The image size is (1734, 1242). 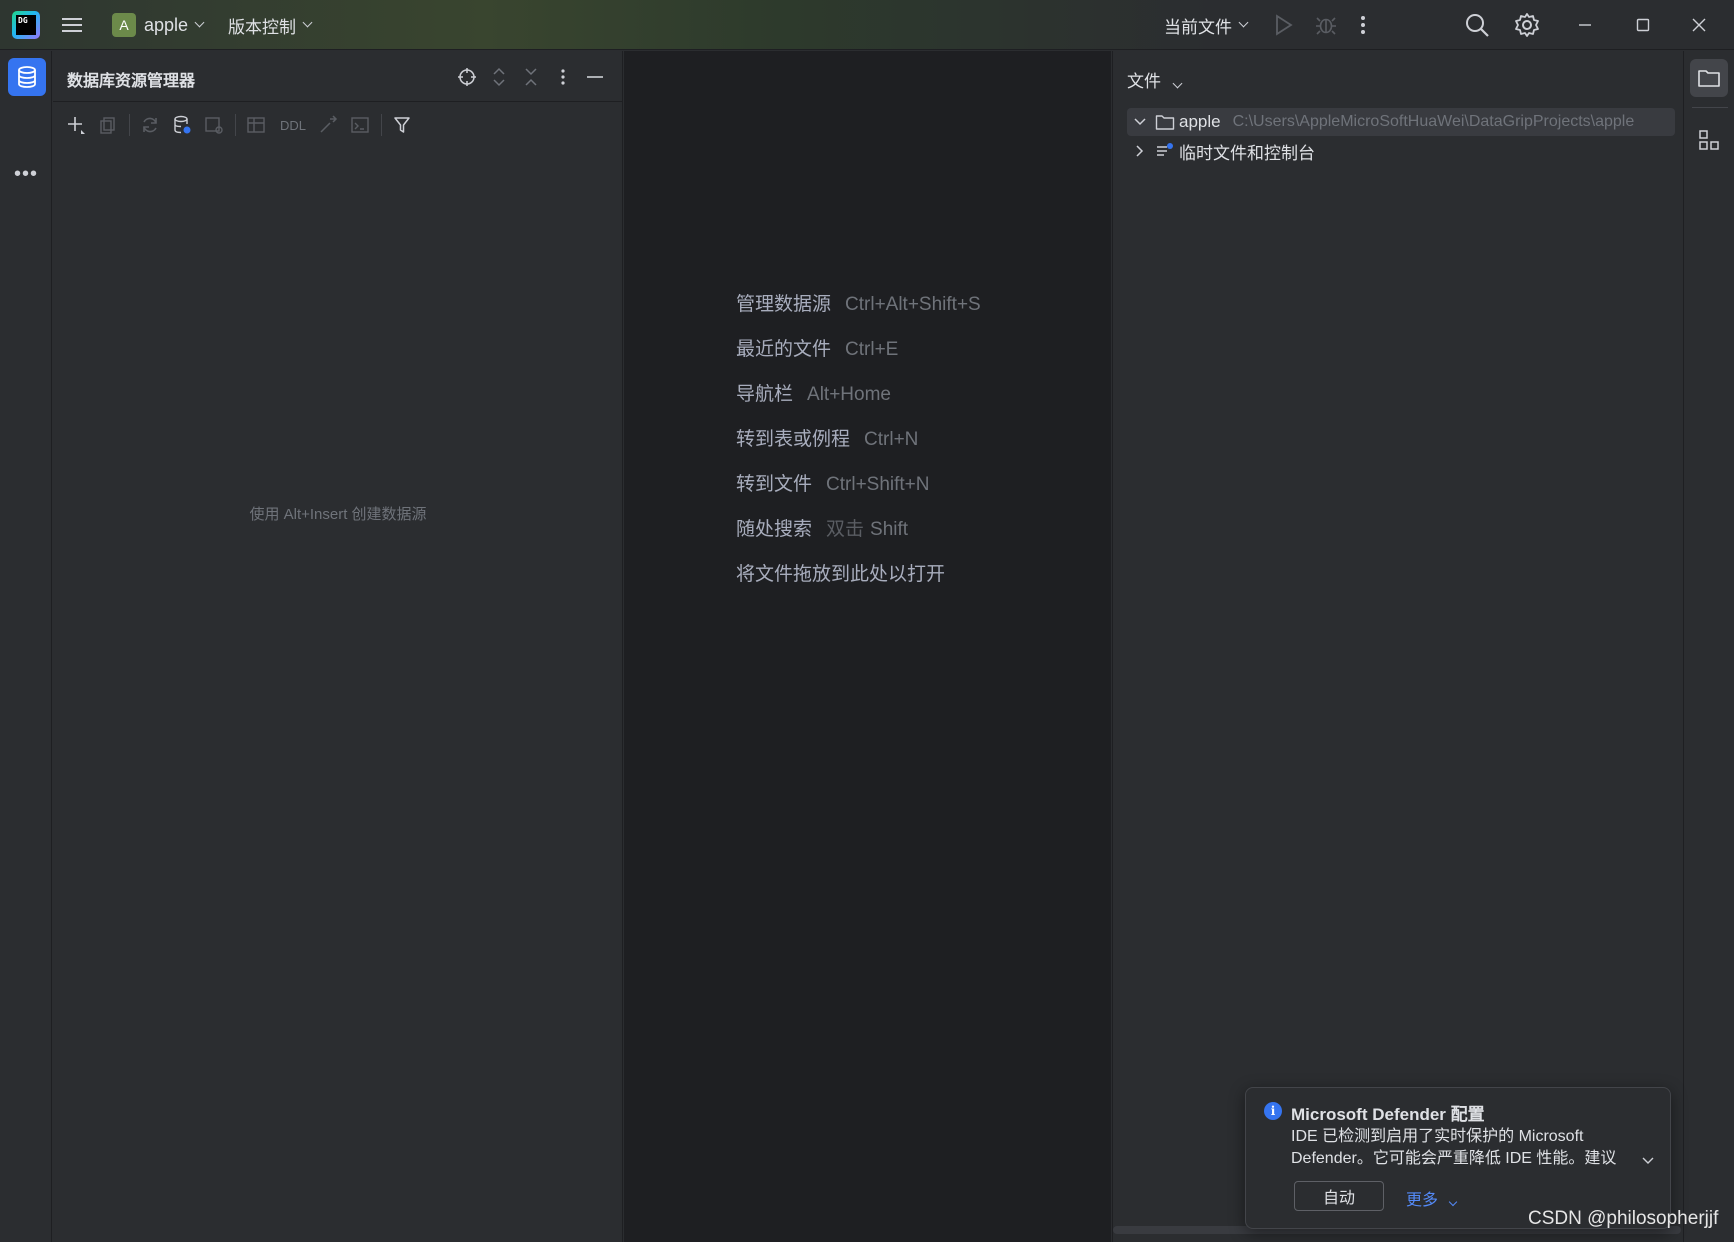 I want to click on run-config-selector: 当前文件, so click(x=1206, y=25).